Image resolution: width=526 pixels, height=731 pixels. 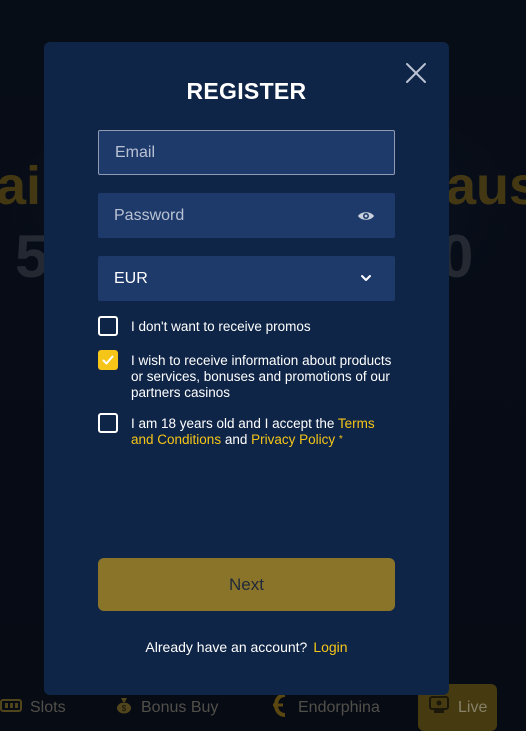 What do you see at coordinates (246, 91) in the screenshot?
I see `modal-title: REGISTER` at bounding box center [246, 91].